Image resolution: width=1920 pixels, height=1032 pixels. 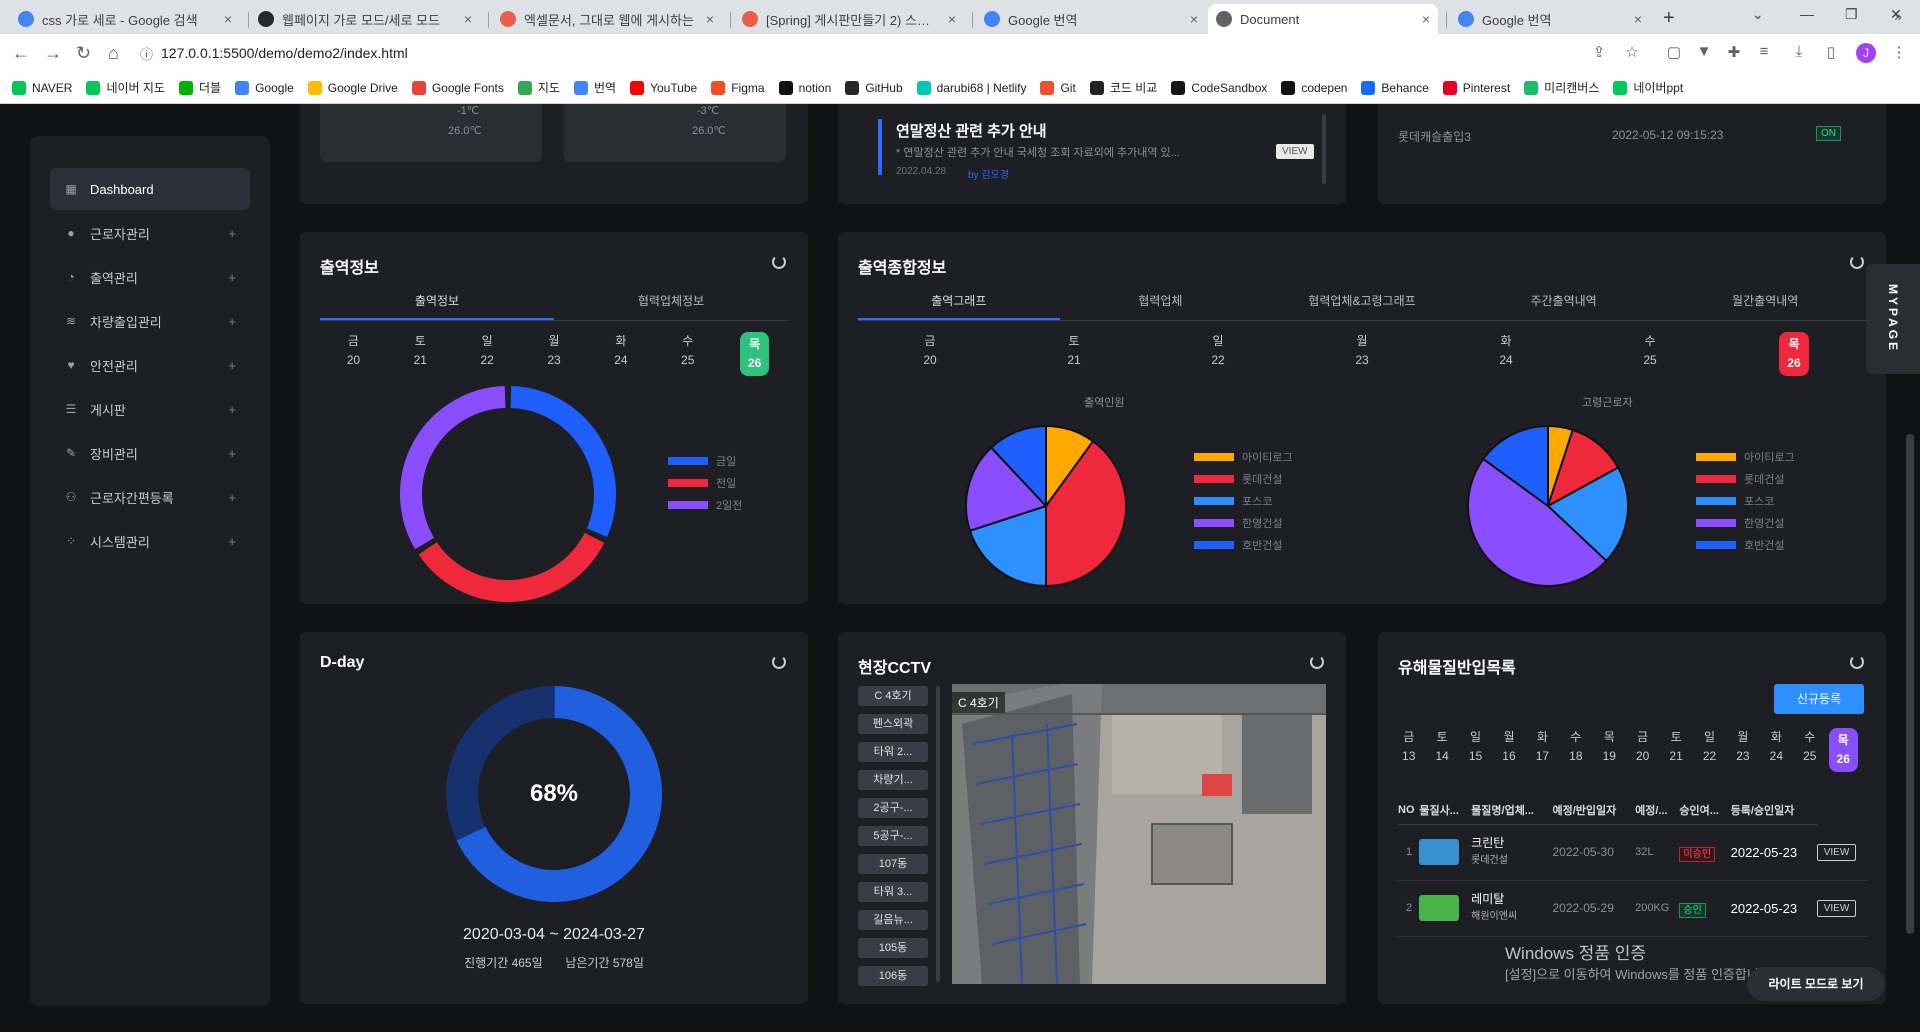 I want to click on bookmark-star-icon: ☆, so click(x=1632, y=52).